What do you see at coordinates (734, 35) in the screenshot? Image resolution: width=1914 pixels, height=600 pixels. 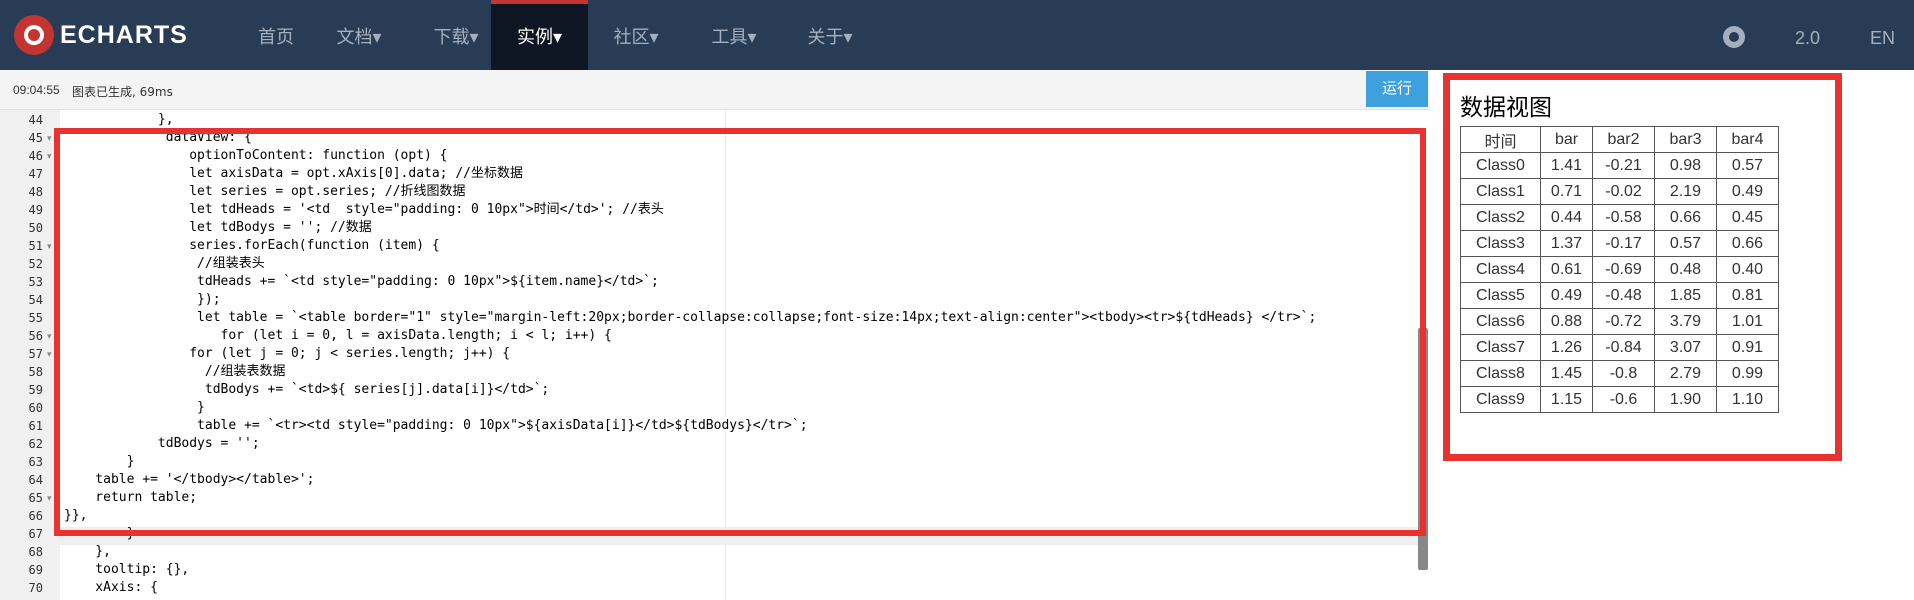 I see `nav-tools: 工具▾` at bounding box center [734, 35].